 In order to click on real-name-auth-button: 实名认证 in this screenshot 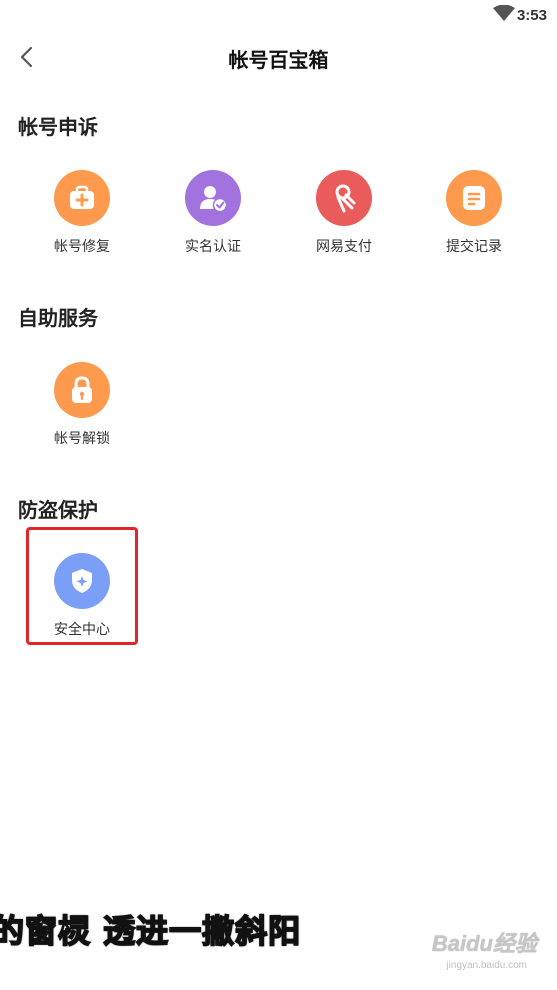, I will do `click(213, 213)`.